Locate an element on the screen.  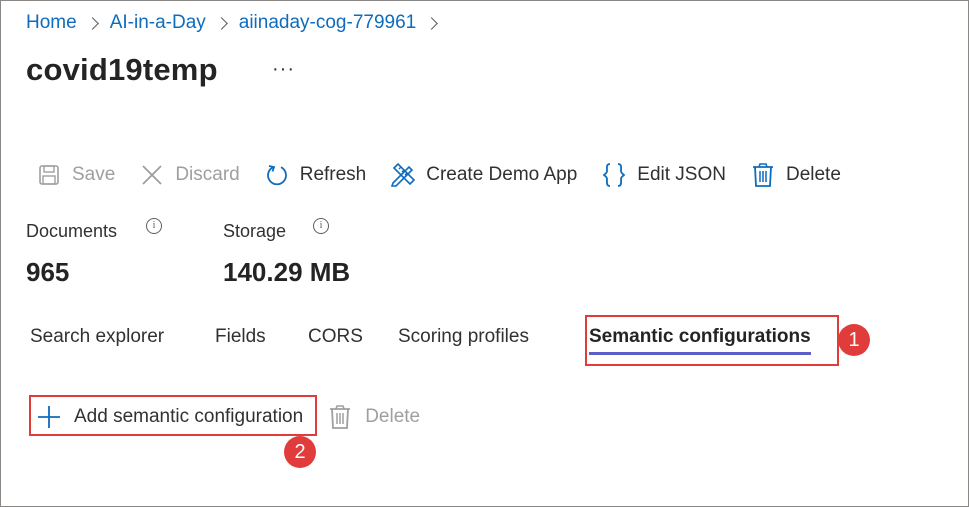
annotation-badge-1: 1 is located at coordinates (854, 340).